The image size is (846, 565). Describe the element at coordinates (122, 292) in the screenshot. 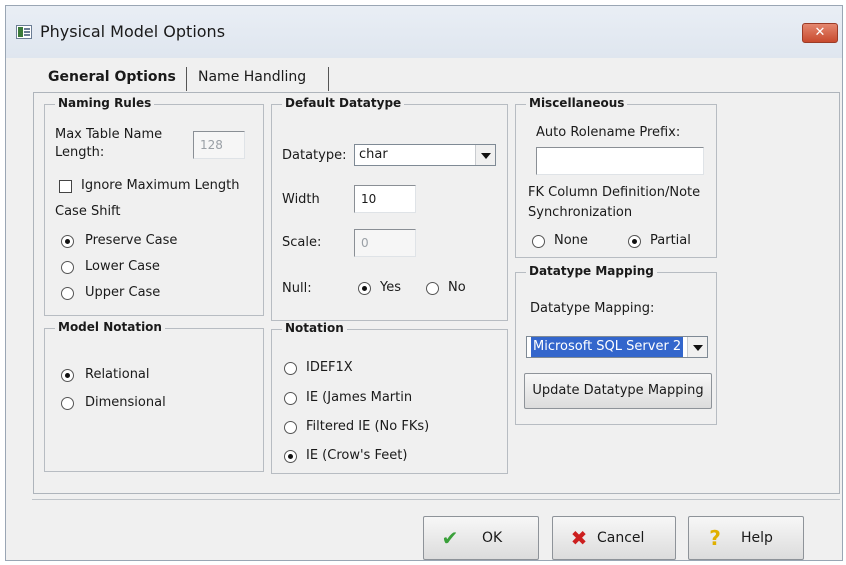

I see `upper-case-label: Upper Case` at that location.